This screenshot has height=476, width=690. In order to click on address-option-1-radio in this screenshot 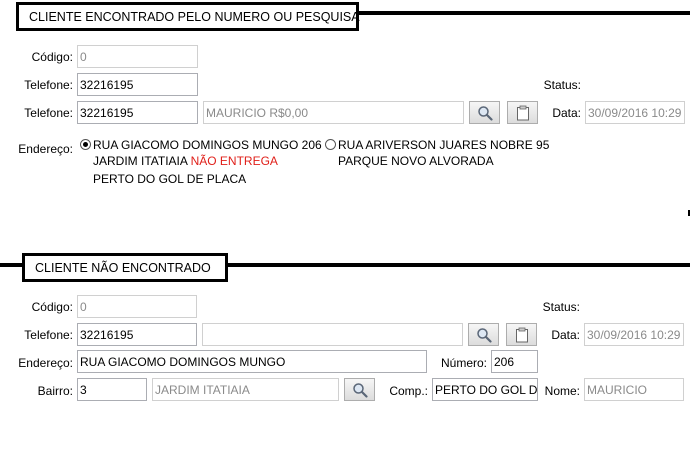, I will do `click(85, 144)`.